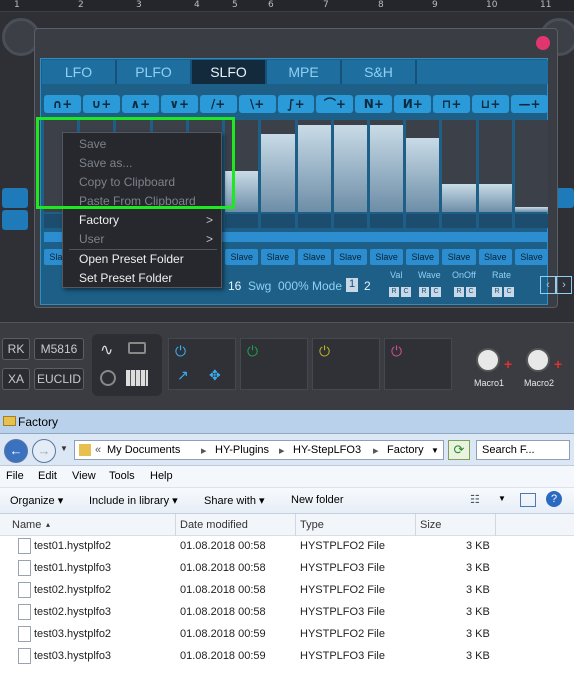 This screenshot has width=574, height=686. What do you see at coordinates (564, 285) in the screenshot?
I see `next-arrow-icon: ›` at bounding box center [564, 285].